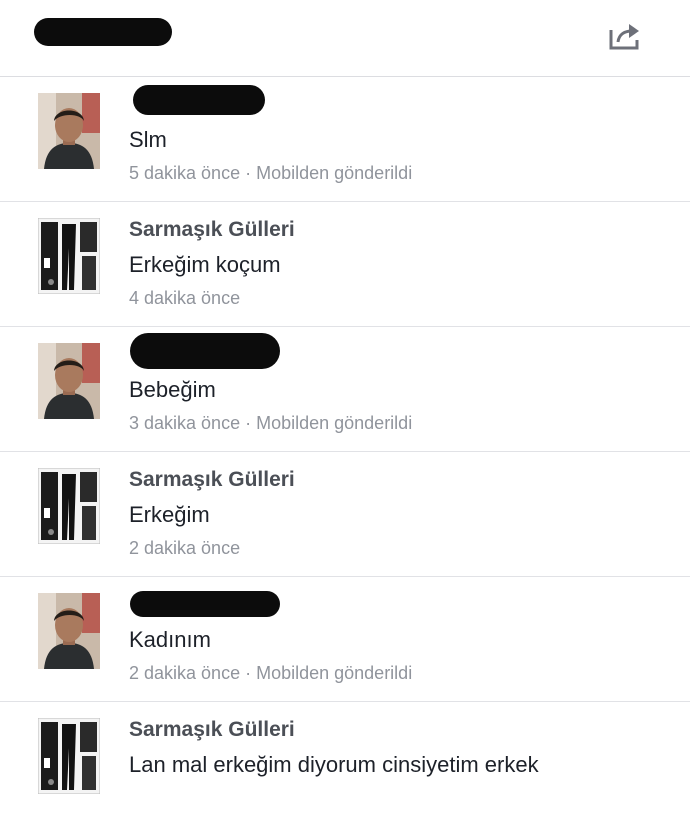  Describe the element at coordinates (345, 38) in the screenshot. I see `thread-header` at that location.